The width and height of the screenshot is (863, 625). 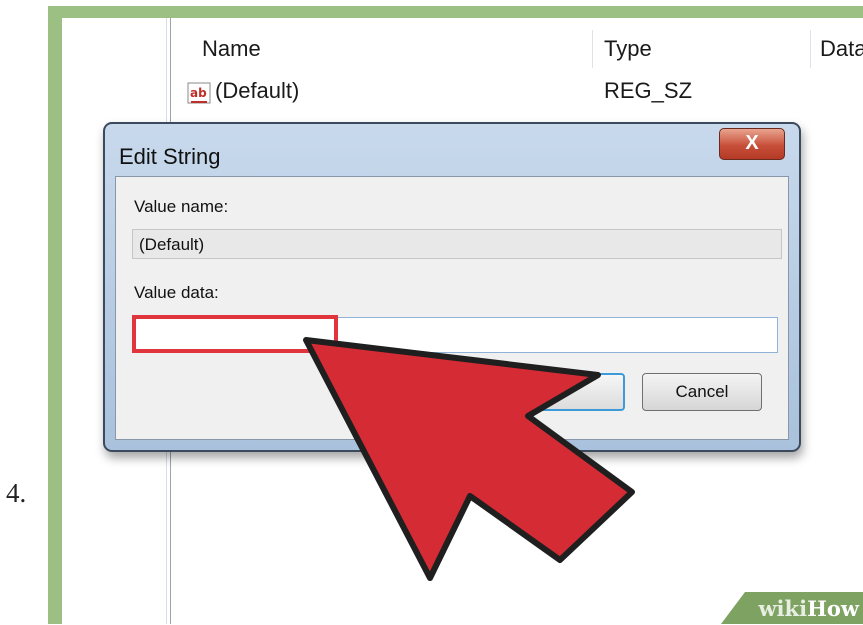 What do you see at coordinates (231, 49) in the screenshot?
I see `column-header-name: Name` at bounding box center [231, 49].